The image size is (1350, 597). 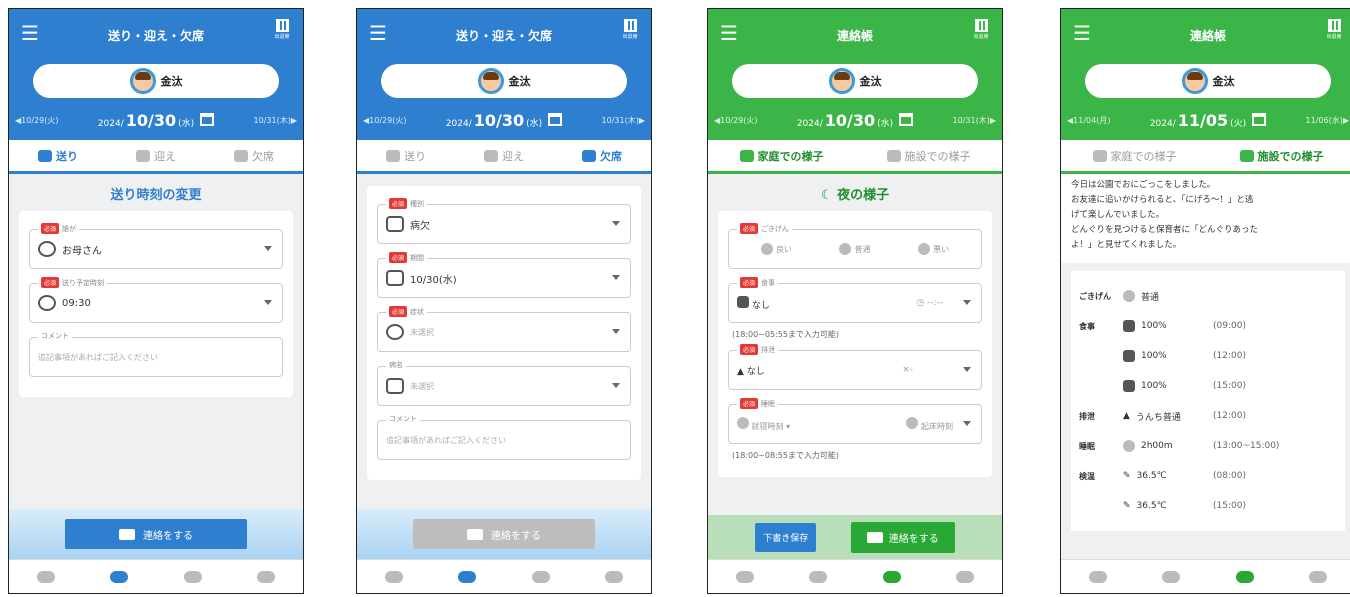 What do you see at coordinates (786, 537) in the screenshot?
I see `save-draft-button: 下書き保存` at bounding box center [786, 537].